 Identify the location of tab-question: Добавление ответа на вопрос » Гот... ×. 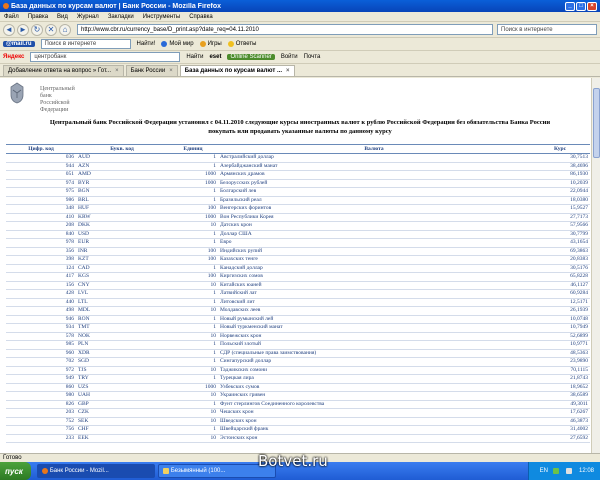
(63, 70).